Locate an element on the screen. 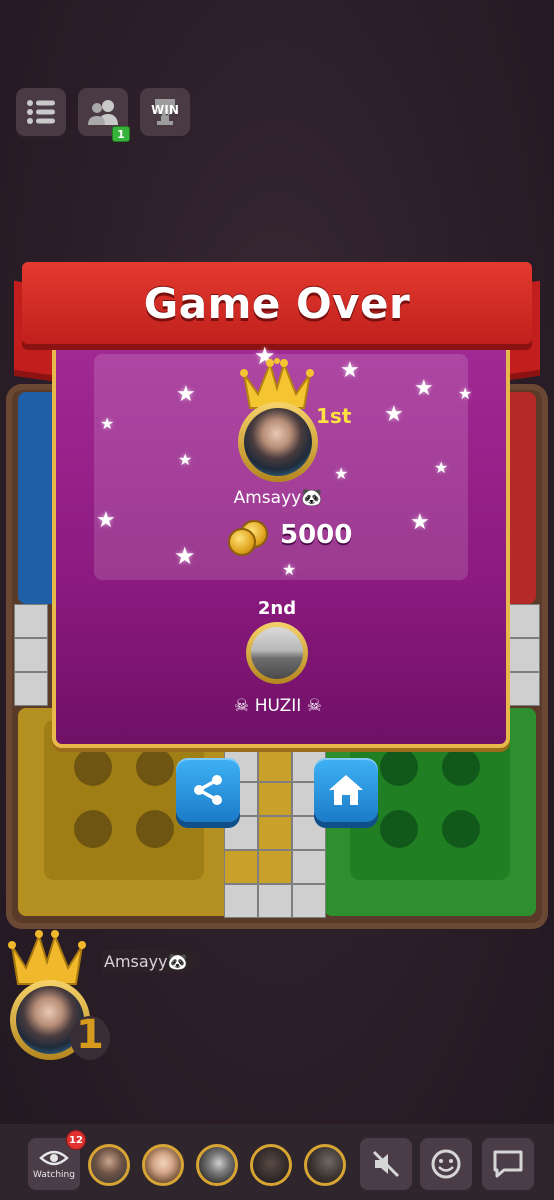 The height and width of the screenshot is (1200, 554). share-button is located at coordinates (208, 790).